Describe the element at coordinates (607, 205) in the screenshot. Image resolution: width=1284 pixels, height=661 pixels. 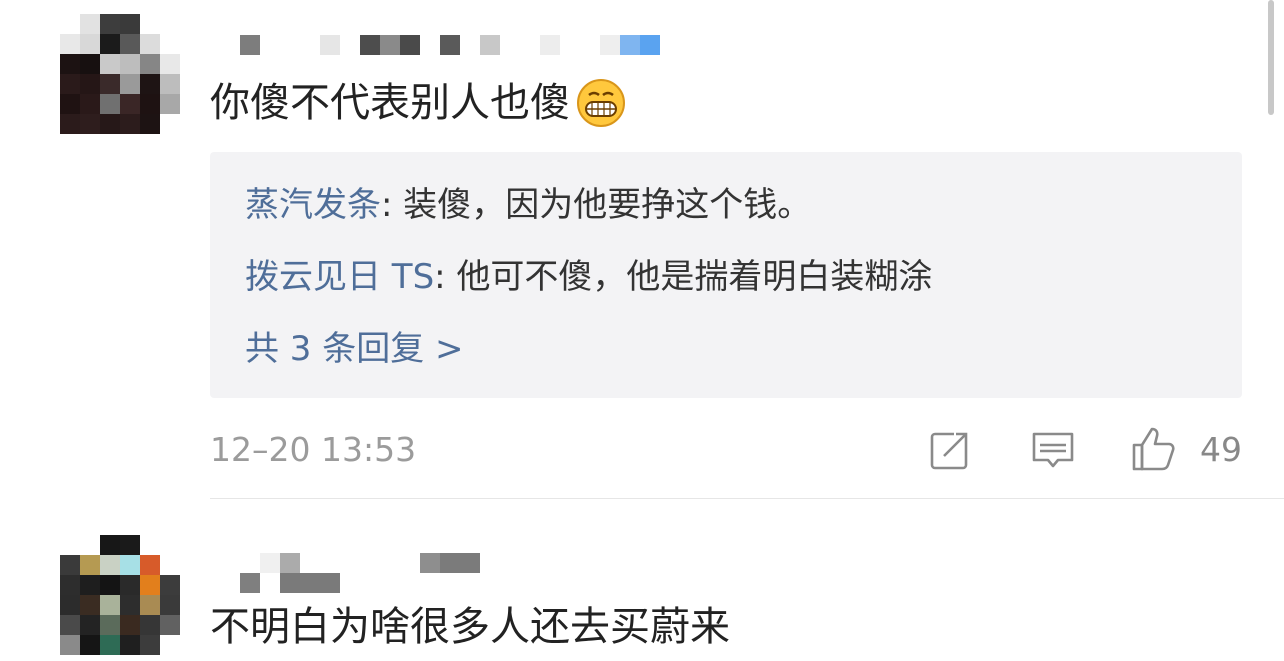
I see `reply-text: 装傻，因为他要挣这个钱。` at that location.